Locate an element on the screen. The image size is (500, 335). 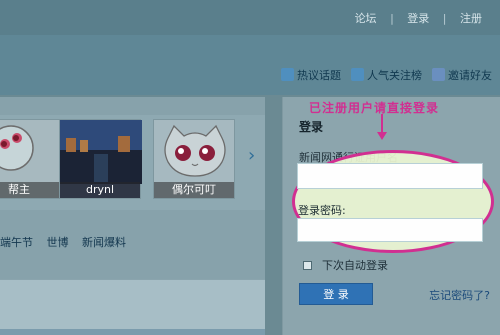
tag-link: 新闻爆料 is located at coordinates (104, 242).